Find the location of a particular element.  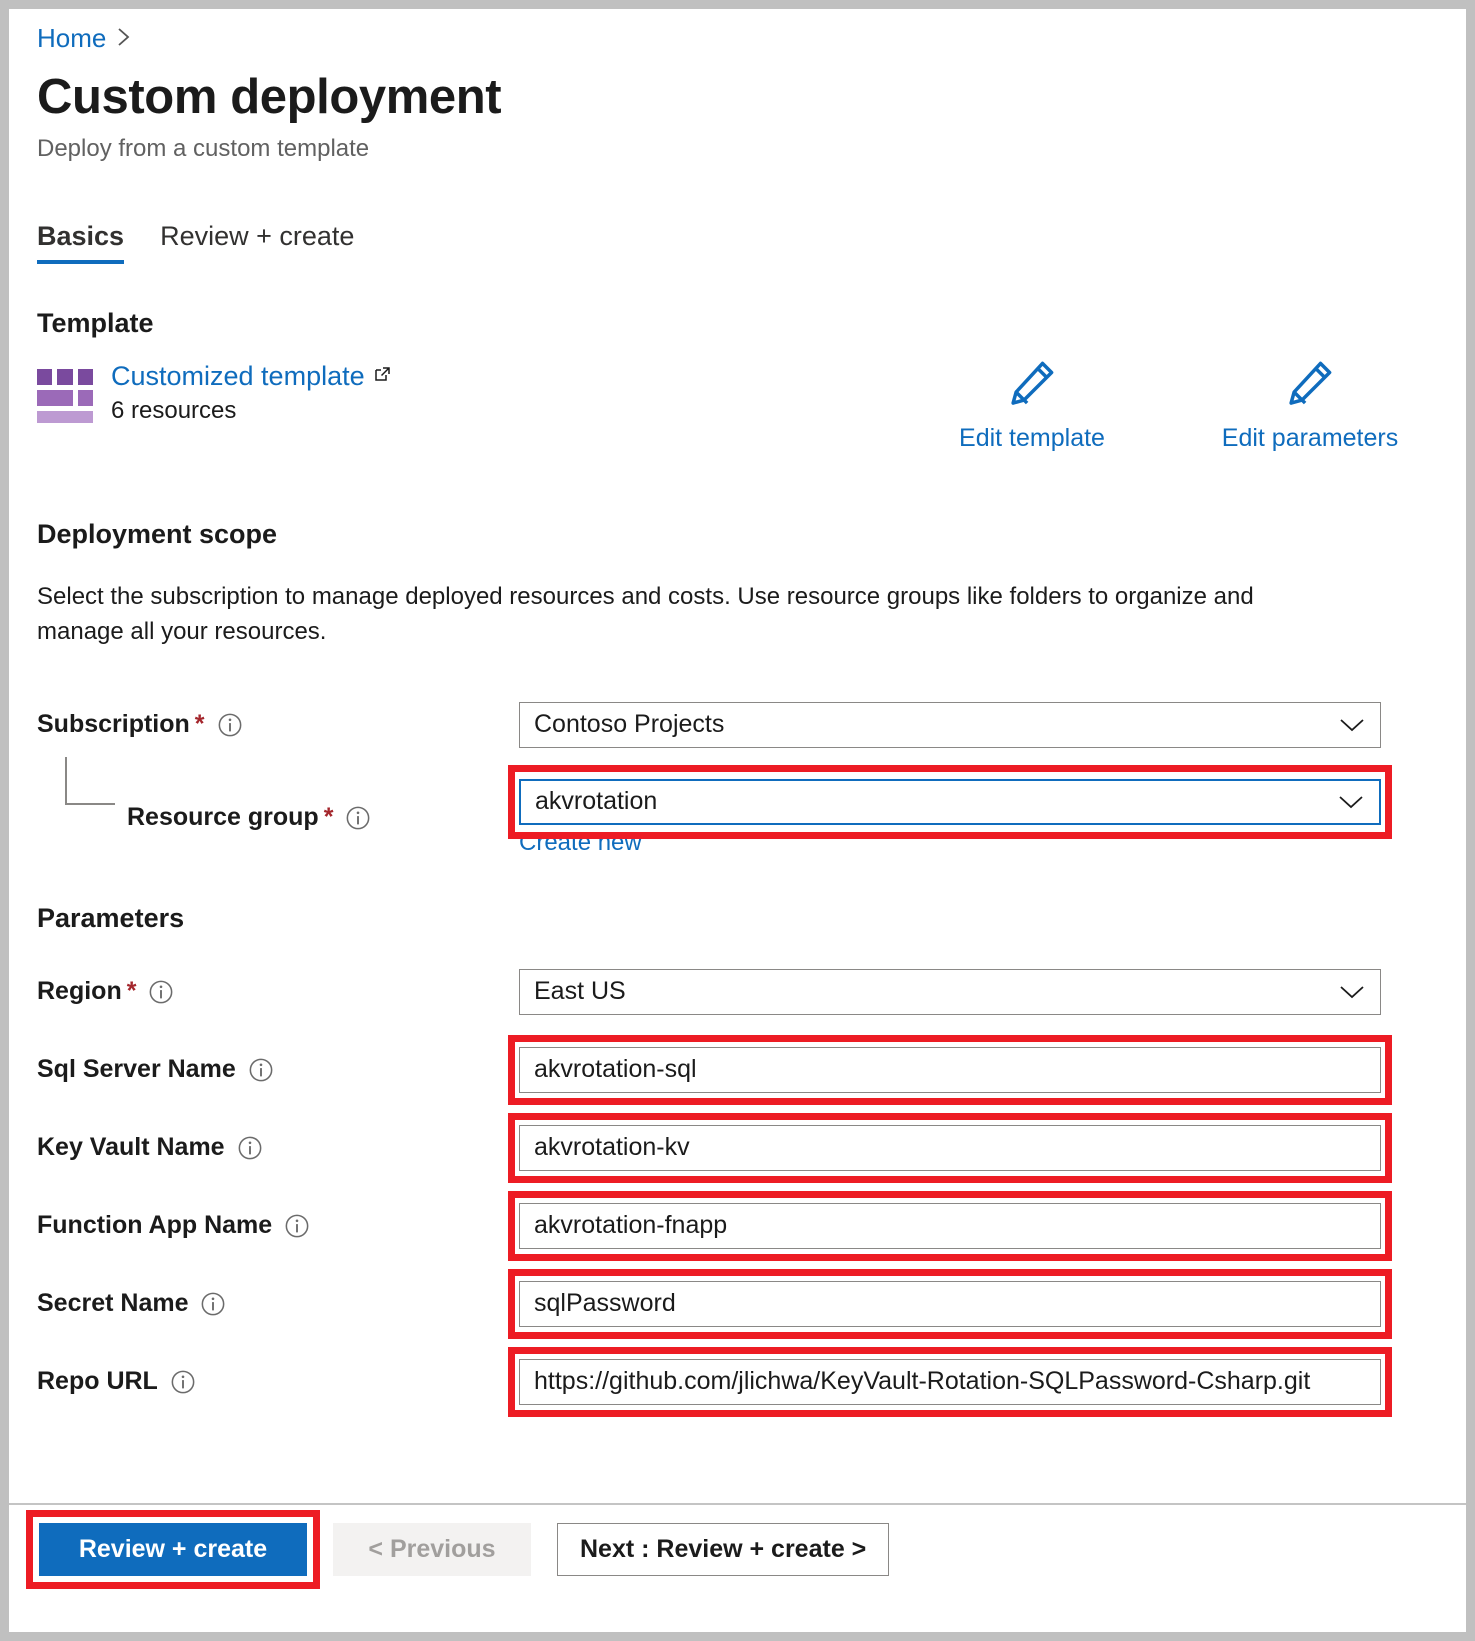

key-vault-name-label: Key Vault Name is located at coordinates (273, 1147).